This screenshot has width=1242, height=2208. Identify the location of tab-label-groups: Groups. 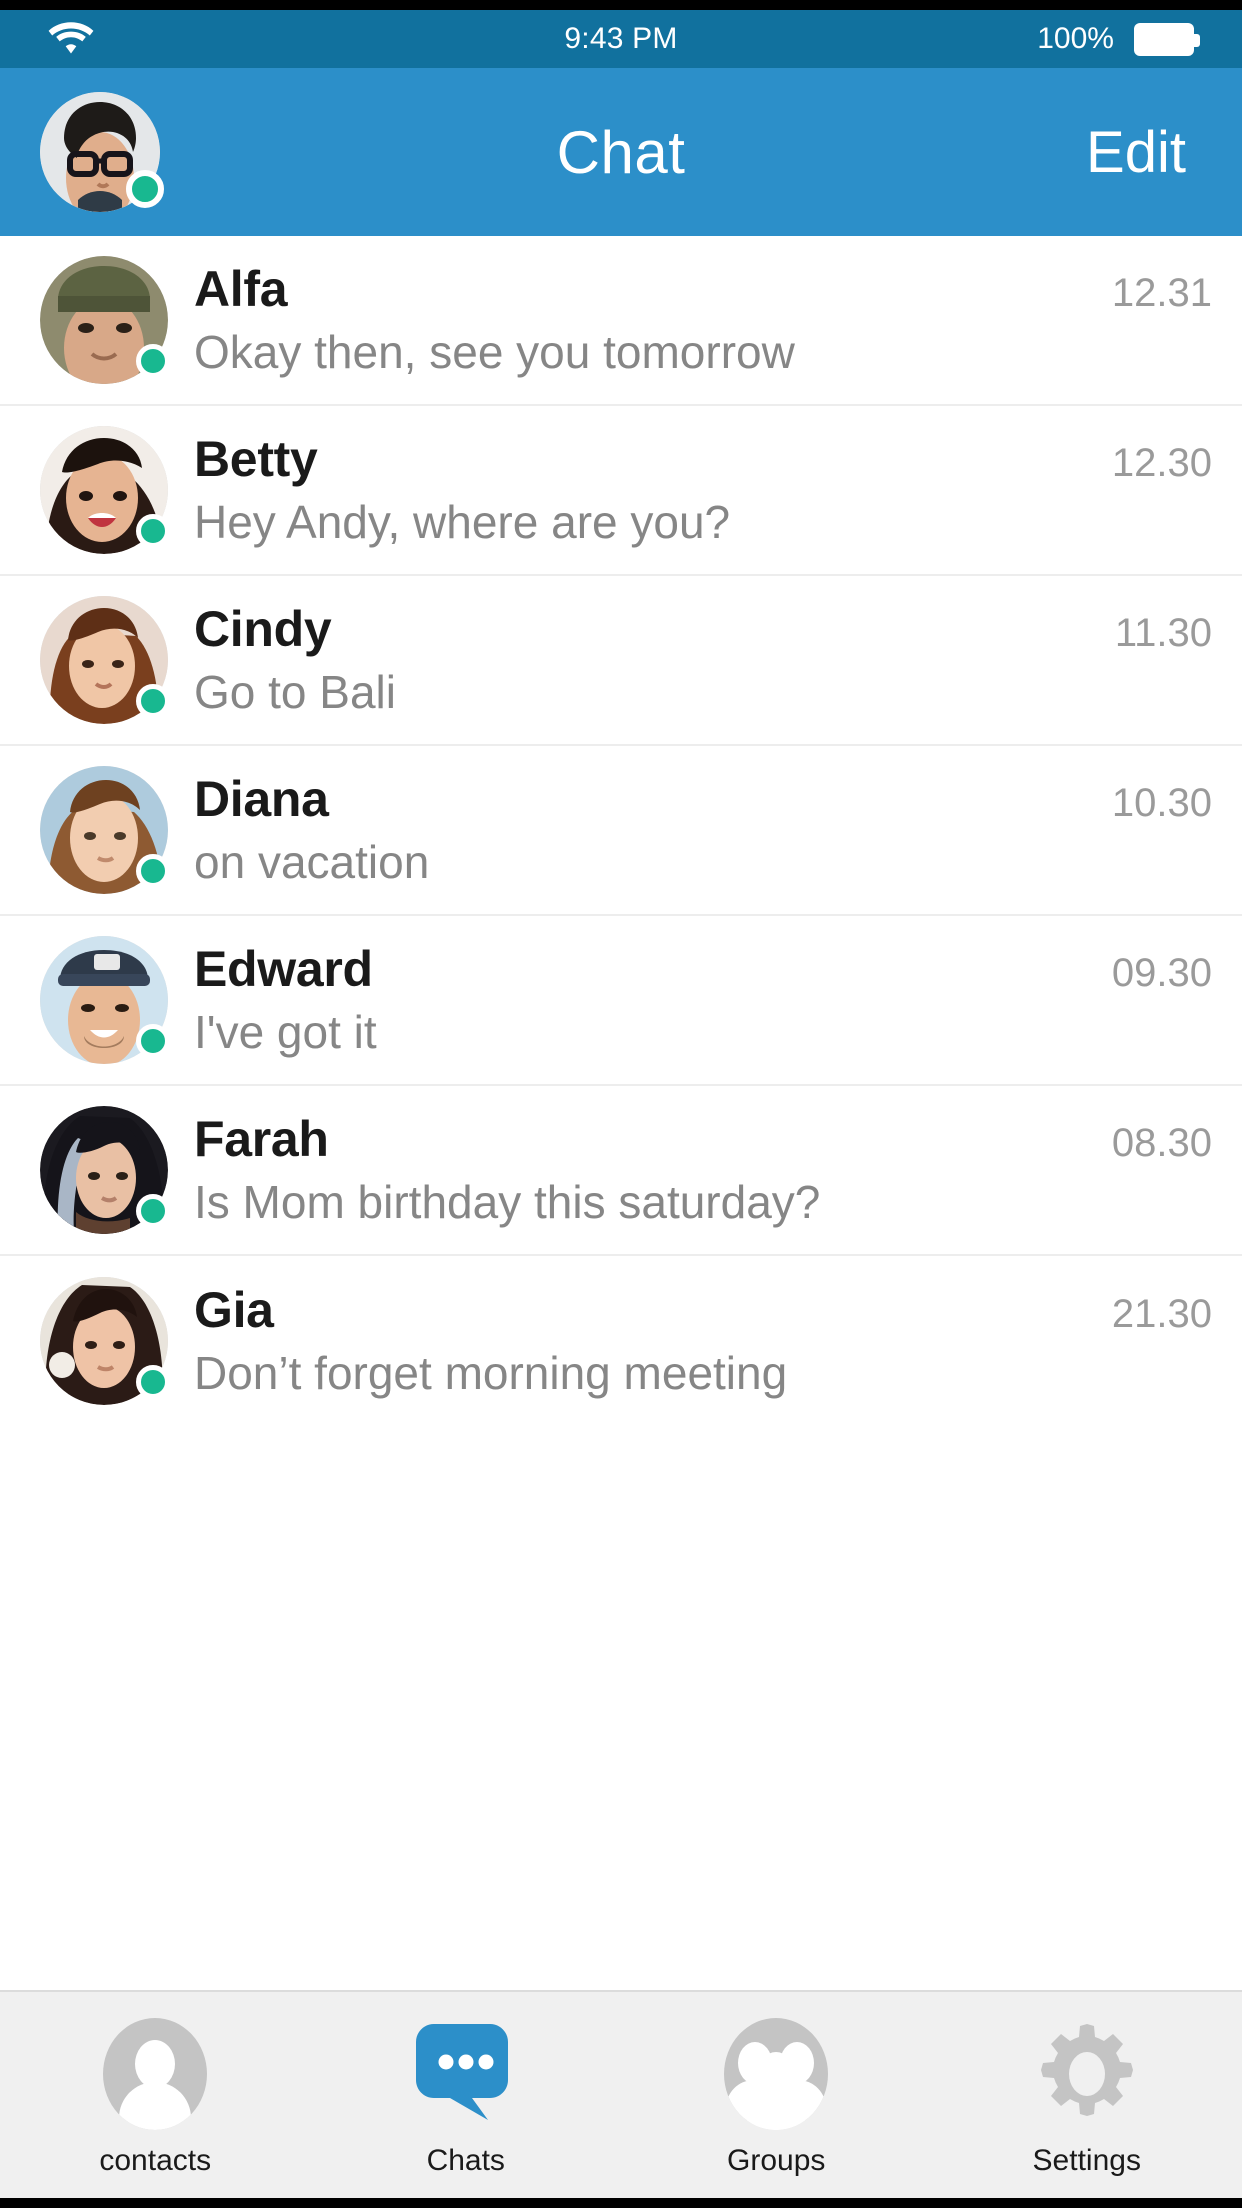
(776, 2160).